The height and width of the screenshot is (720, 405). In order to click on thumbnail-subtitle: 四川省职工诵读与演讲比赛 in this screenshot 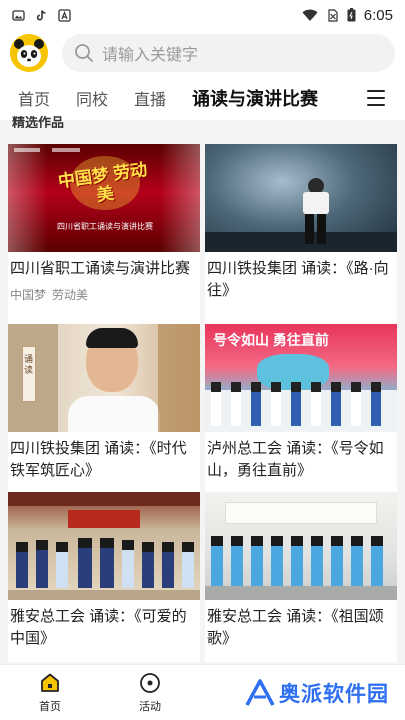, I will do `click(105, 226)`.